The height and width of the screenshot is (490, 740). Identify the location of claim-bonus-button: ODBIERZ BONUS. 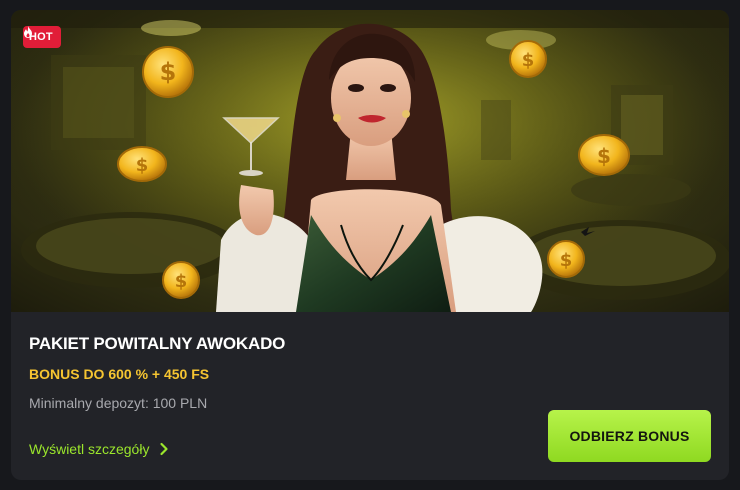
(629, 436).